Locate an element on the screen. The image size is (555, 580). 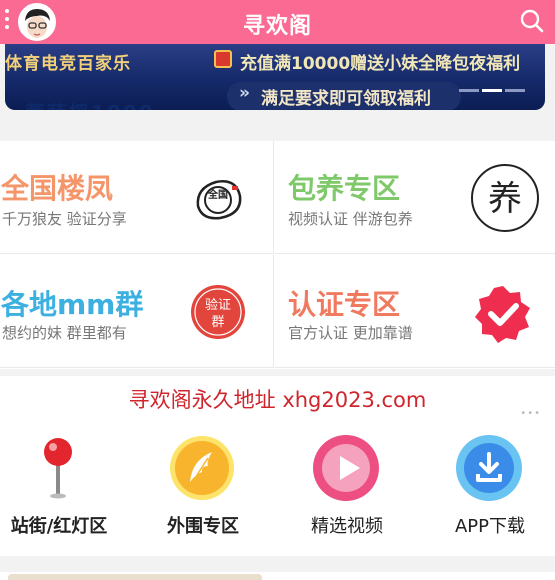
map-pin-icon is located at coordinates (58, 468).